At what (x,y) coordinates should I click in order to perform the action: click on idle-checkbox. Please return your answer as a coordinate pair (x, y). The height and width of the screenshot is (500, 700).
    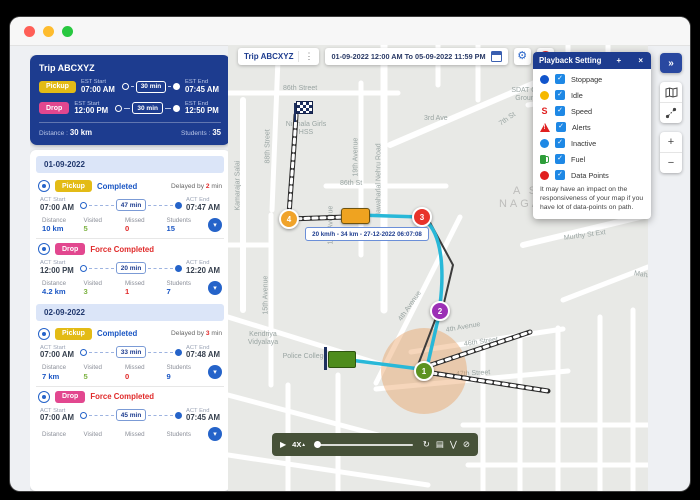
    Looking at the image, I should click on (560, 95).